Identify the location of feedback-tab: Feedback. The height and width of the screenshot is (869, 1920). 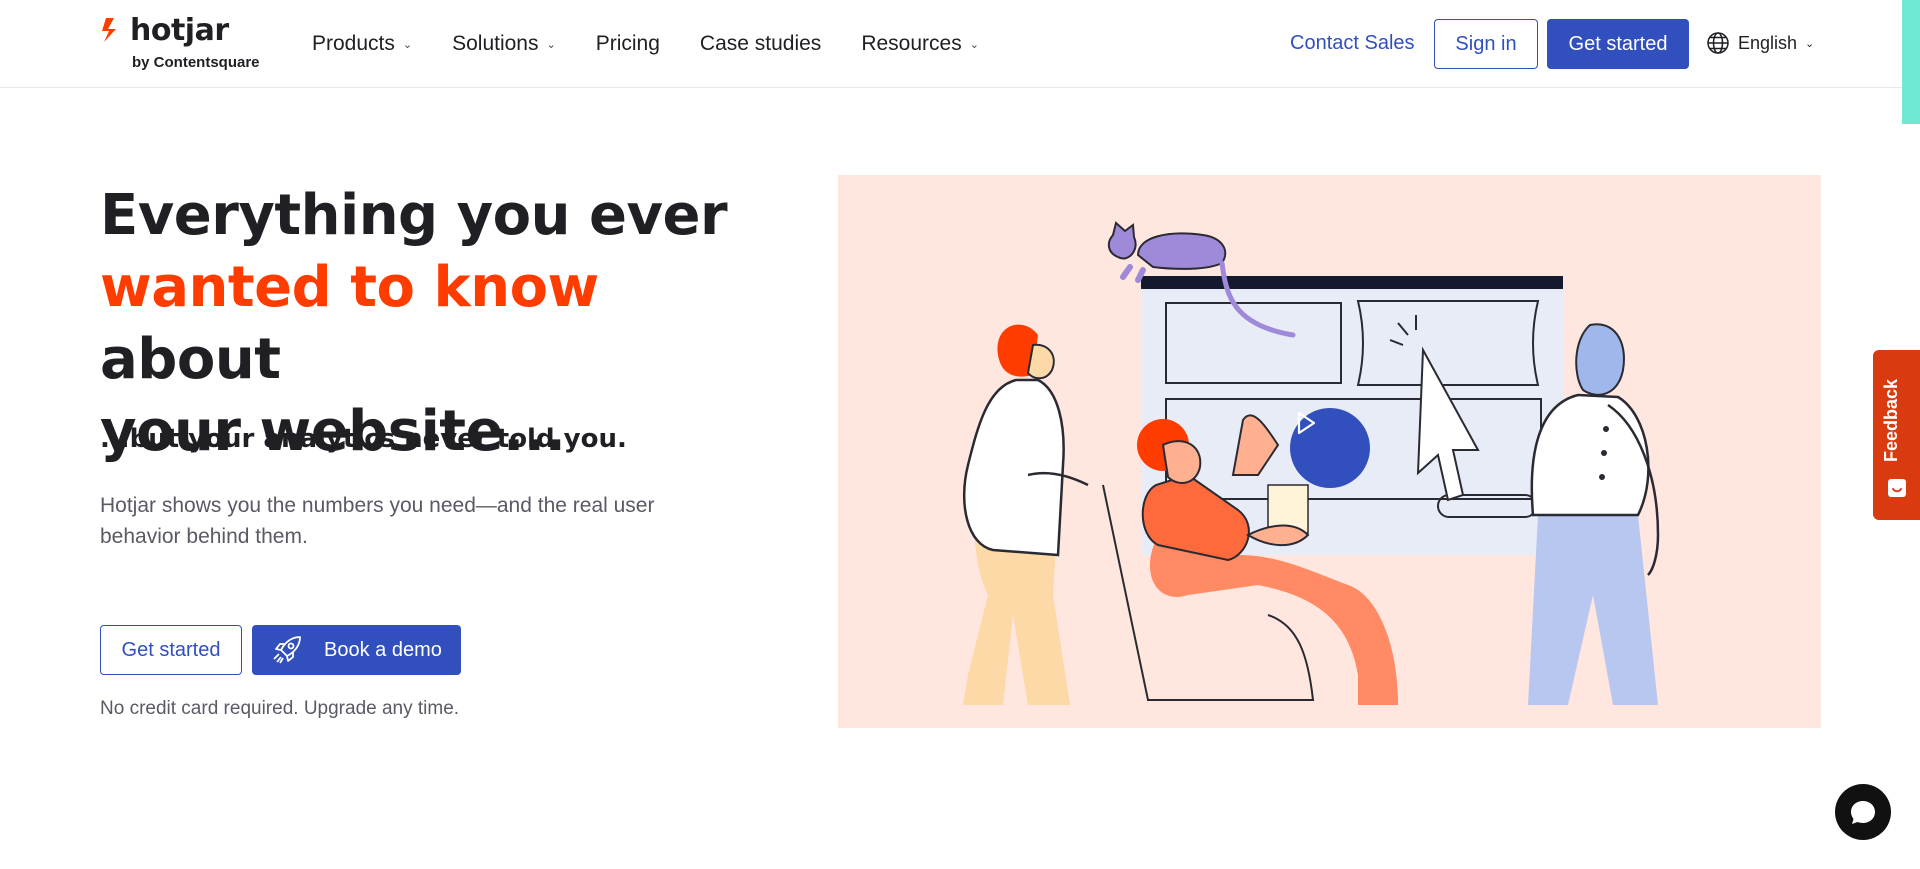
(1896, 435).